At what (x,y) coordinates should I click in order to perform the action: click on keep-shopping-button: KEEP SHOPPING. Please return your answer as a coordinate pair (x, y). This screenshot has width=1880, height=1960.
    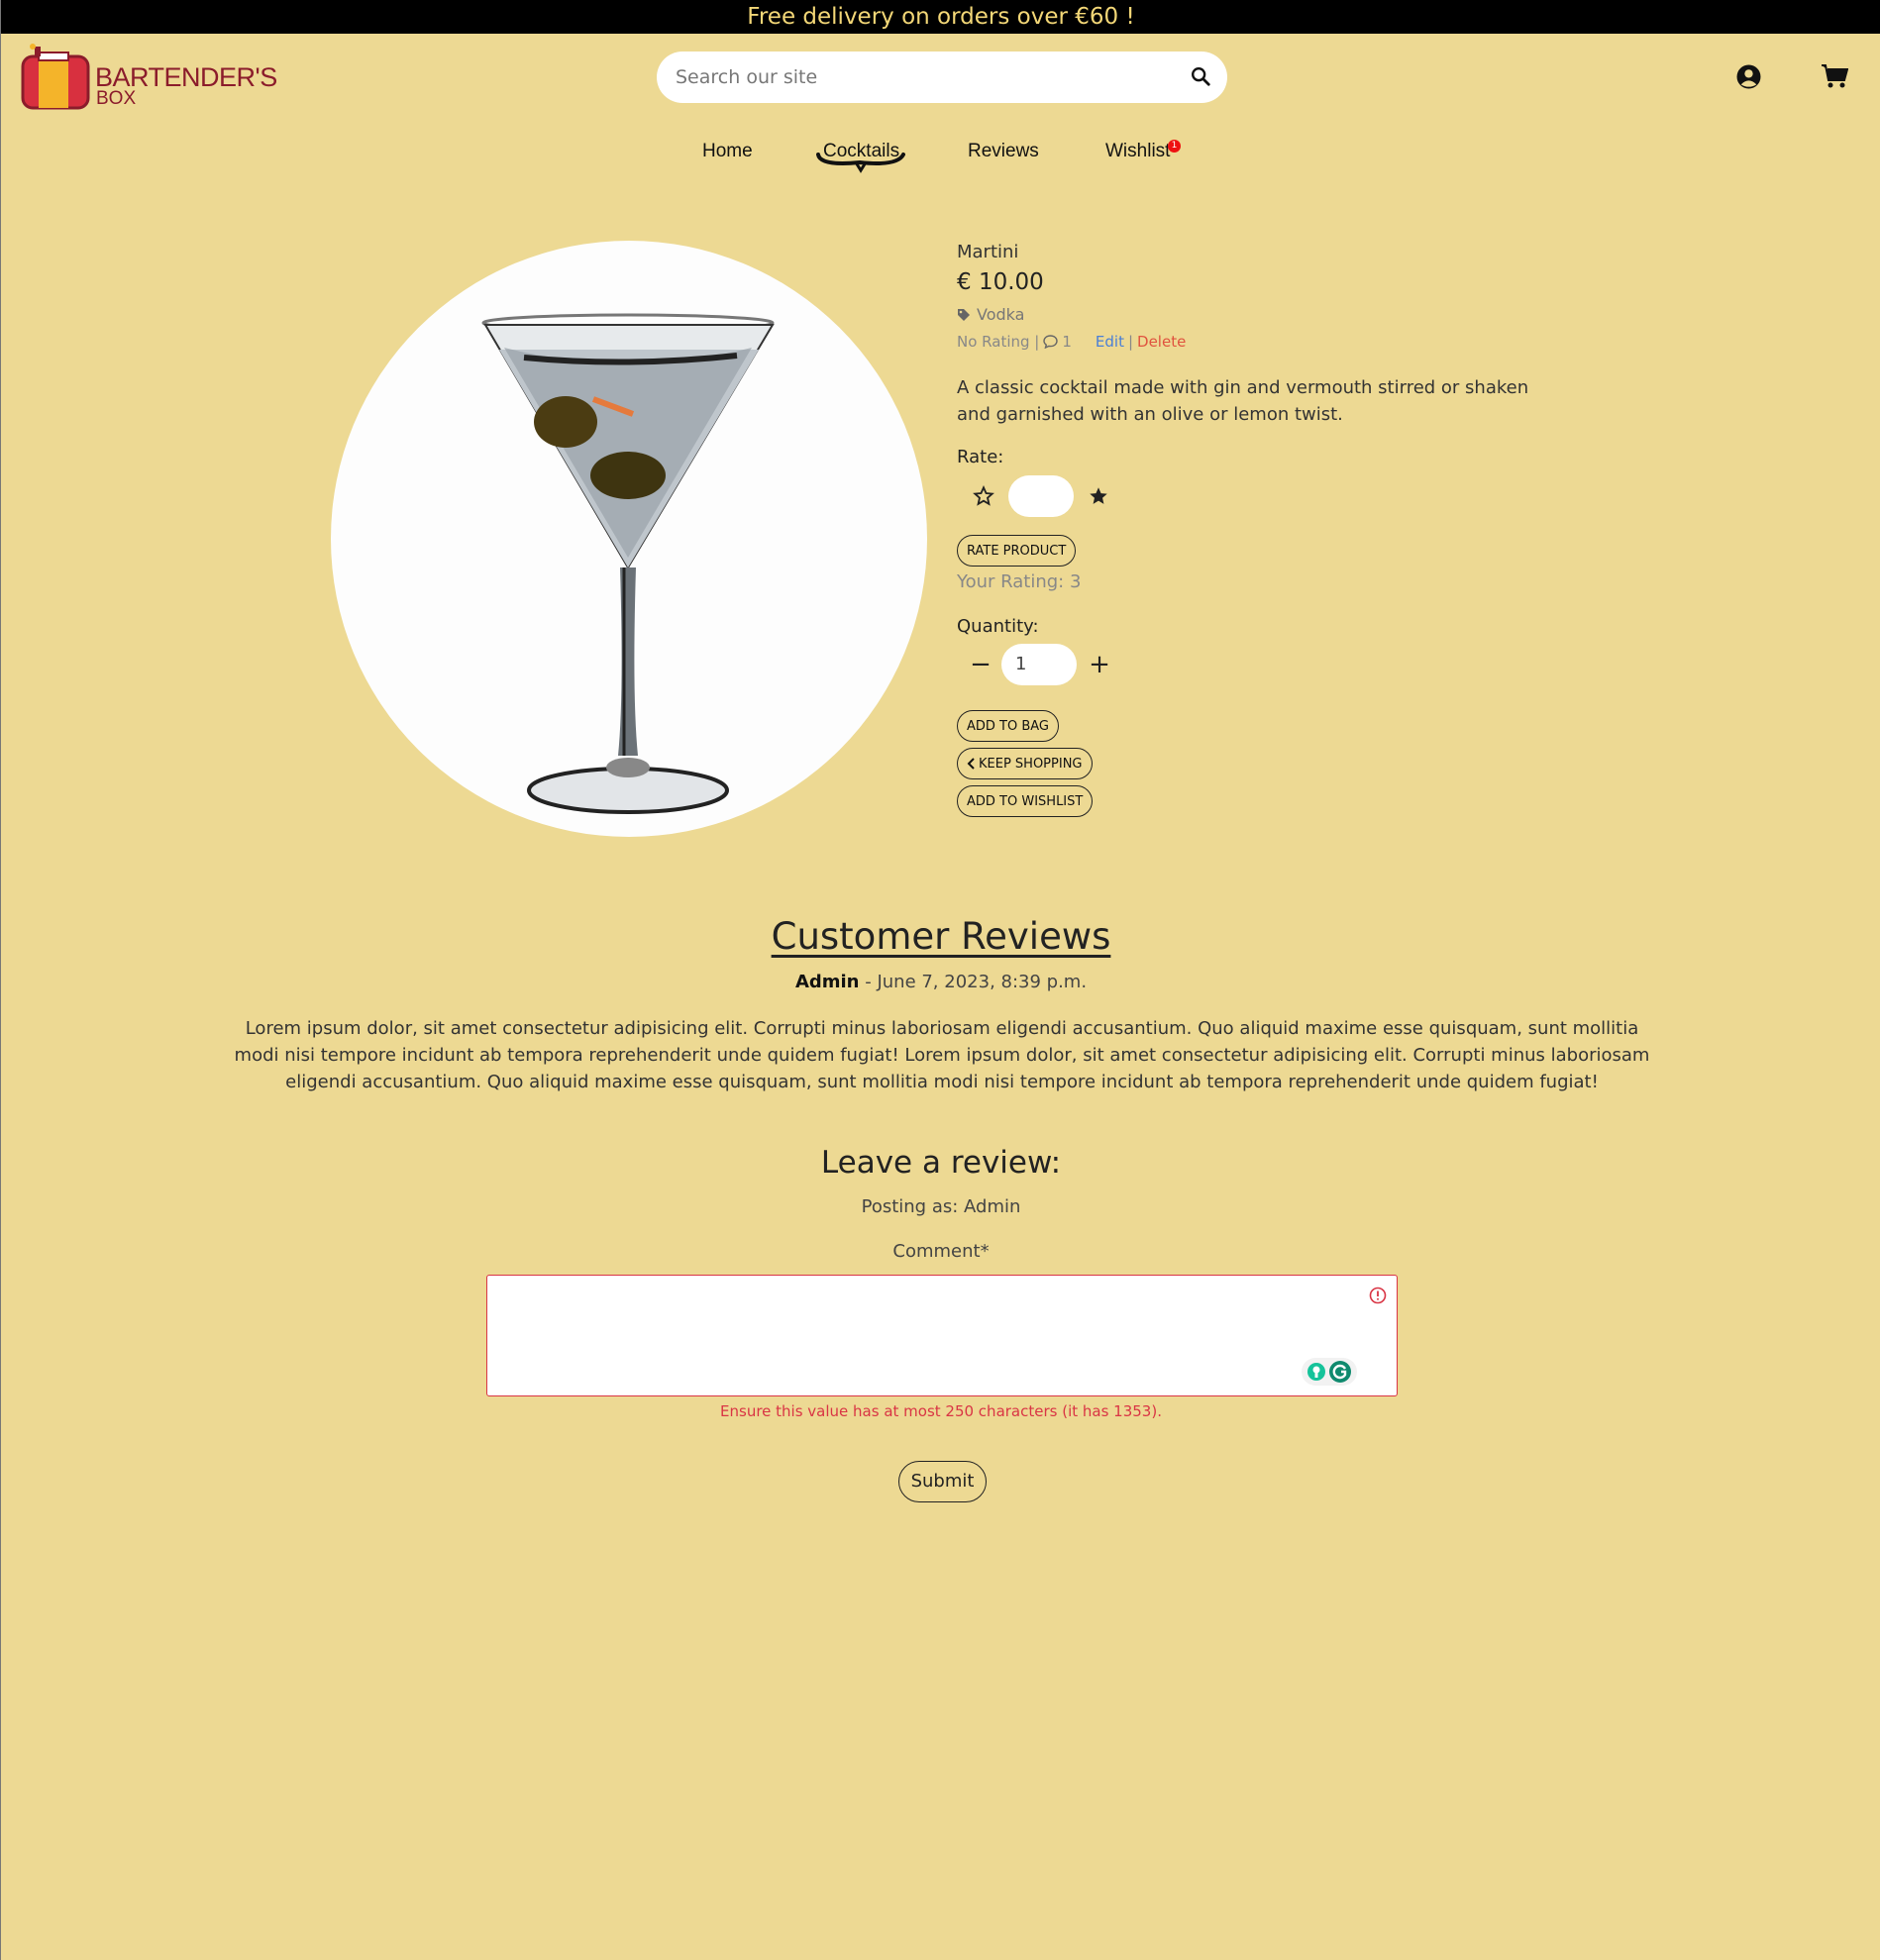
    Looking at the image, I should click on (1025, 763).